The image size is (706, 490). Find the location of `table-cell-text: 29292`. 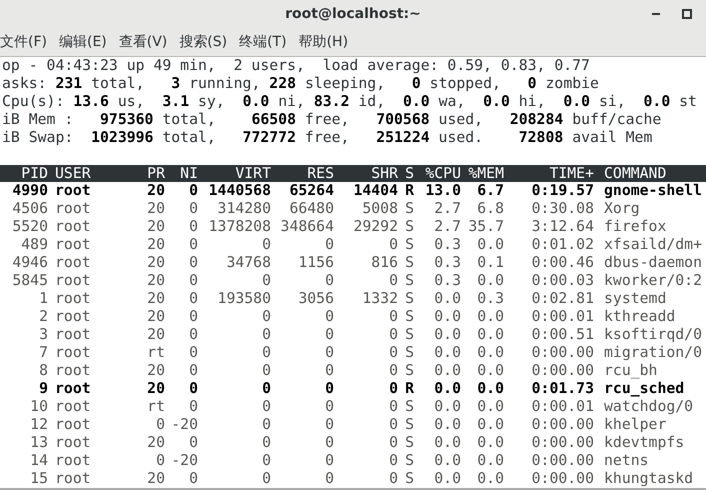

table-cell-text: 29292 is located at coordinates (375, 227).